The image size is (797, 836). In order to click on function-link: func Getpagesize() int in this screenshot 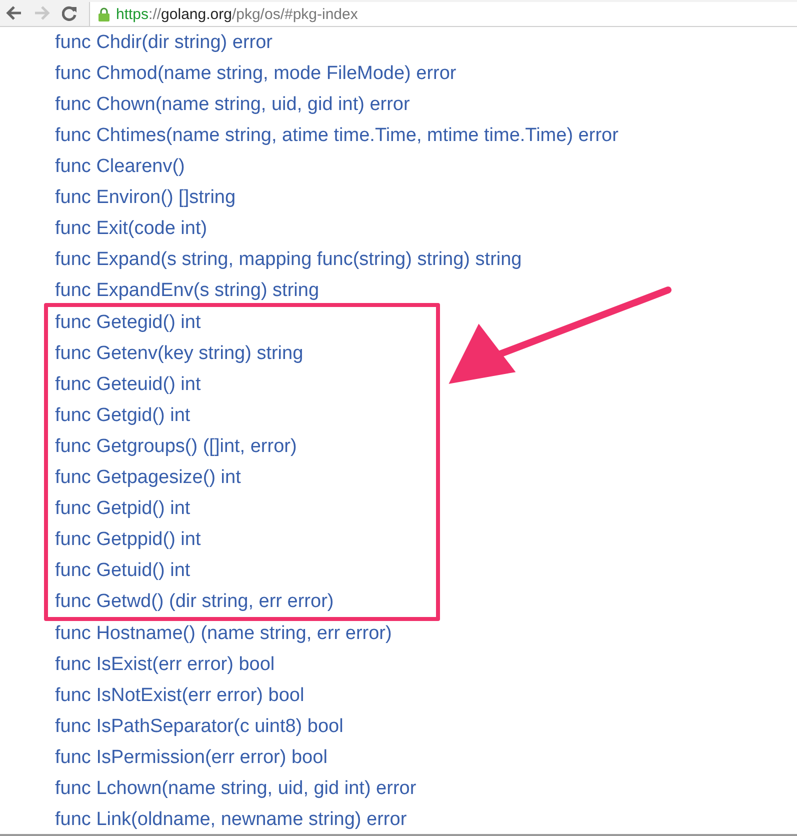, I will do `click(148, 477)`.